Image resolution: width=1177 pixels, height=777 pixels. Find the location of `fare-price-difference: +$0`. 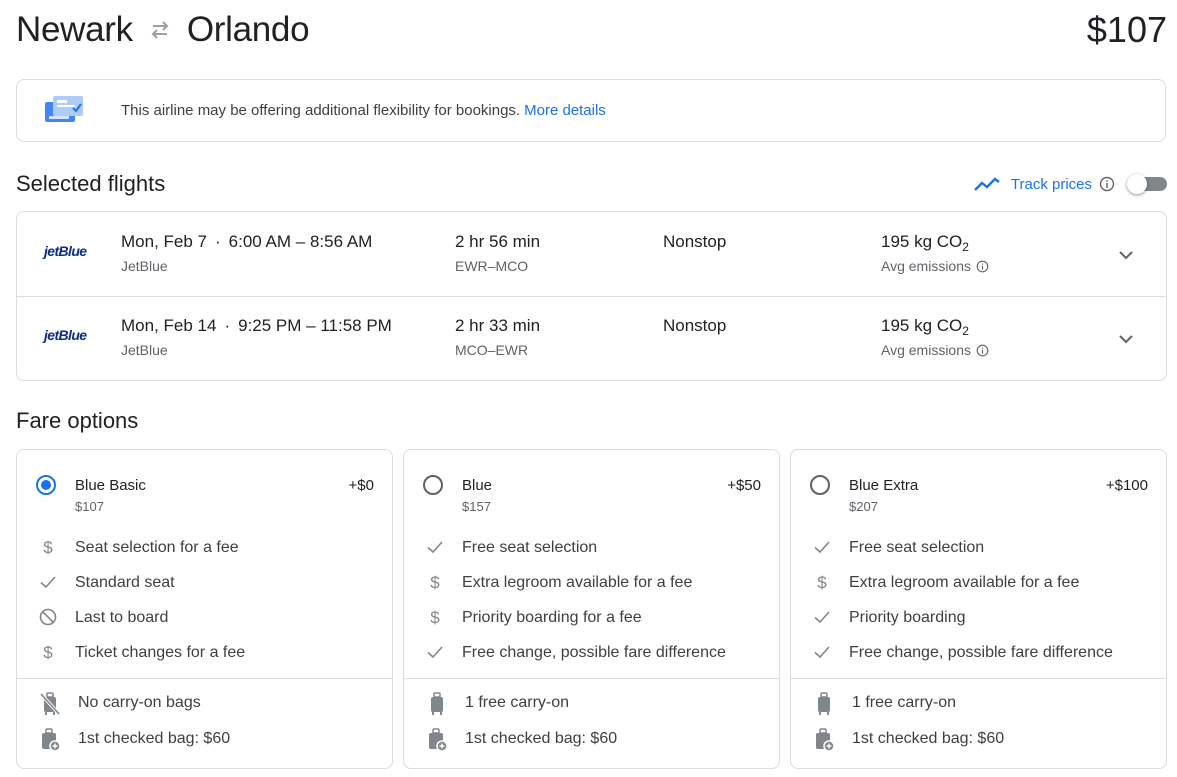

fare-price-difference: +$0 is located at coordinates (361, 485).